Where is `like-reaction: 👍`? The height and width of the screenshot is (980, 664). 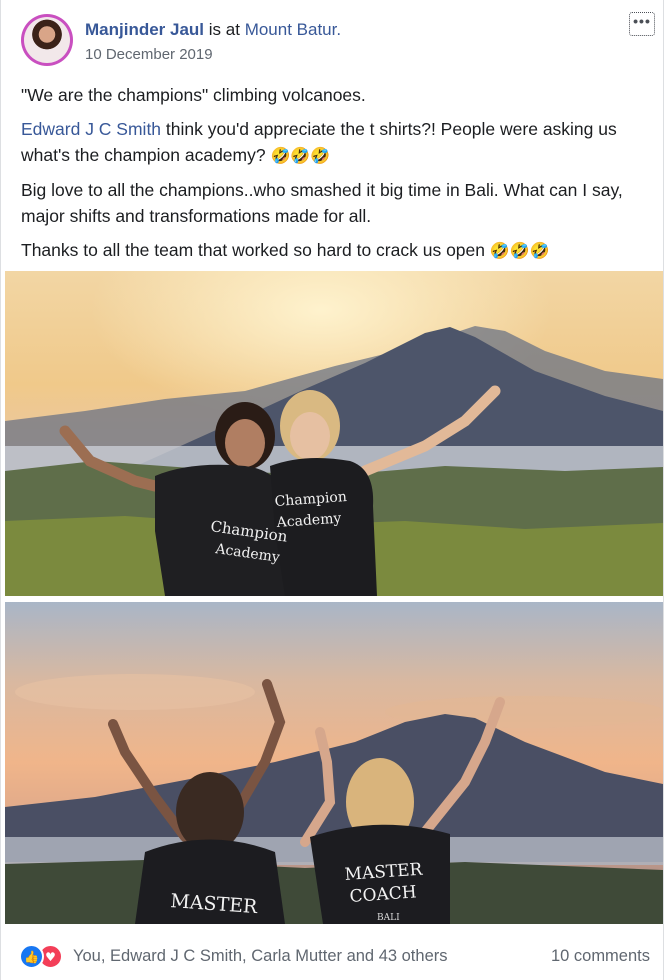 like-reaction: 👍 is located at coordinates (31, 956).